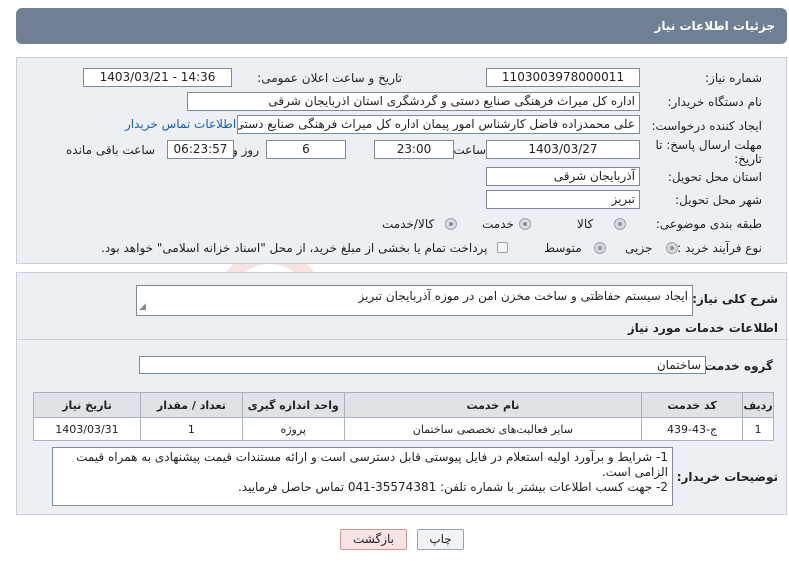 Image resolution: width=789 pixels, height=566 pixels. What do you see at coordinates (329, 78) in the screenshot?
I see `announce-label: تاریخ و ساعت اعلان عمومی:` at bounding box center [329, 78].